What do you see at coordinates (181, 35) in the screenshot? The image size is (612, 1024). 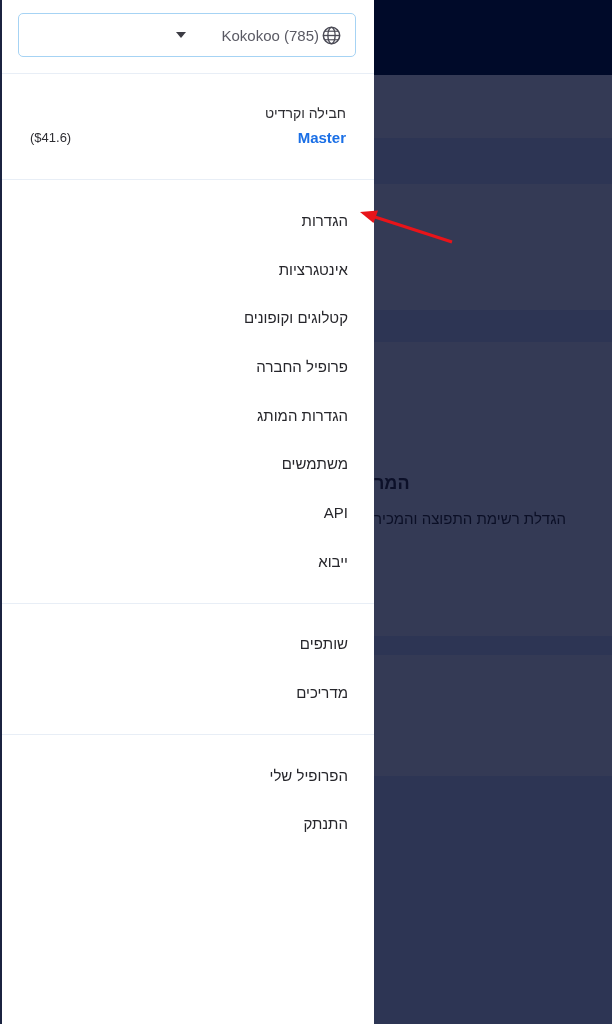 I see `caret-icon` at bounding box center [181, 35].